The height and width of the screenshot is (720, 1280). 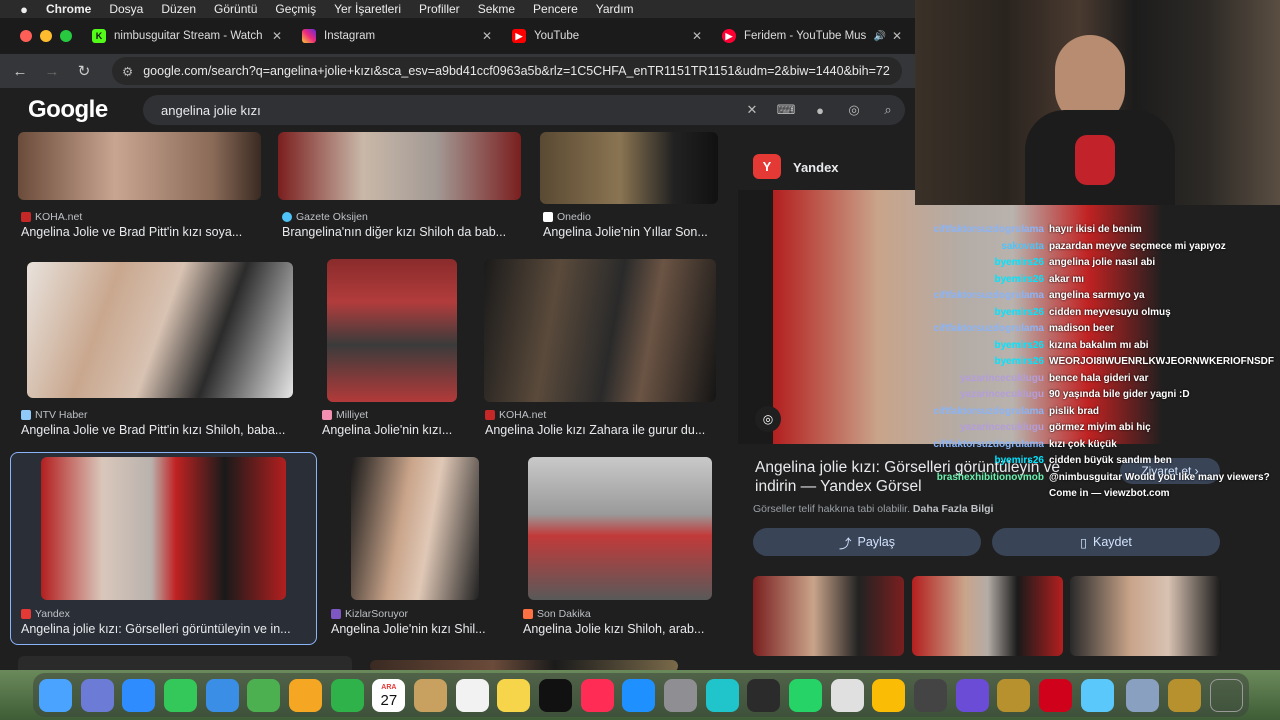 I want to click on calculator-icon, so click(x=931, y=695).